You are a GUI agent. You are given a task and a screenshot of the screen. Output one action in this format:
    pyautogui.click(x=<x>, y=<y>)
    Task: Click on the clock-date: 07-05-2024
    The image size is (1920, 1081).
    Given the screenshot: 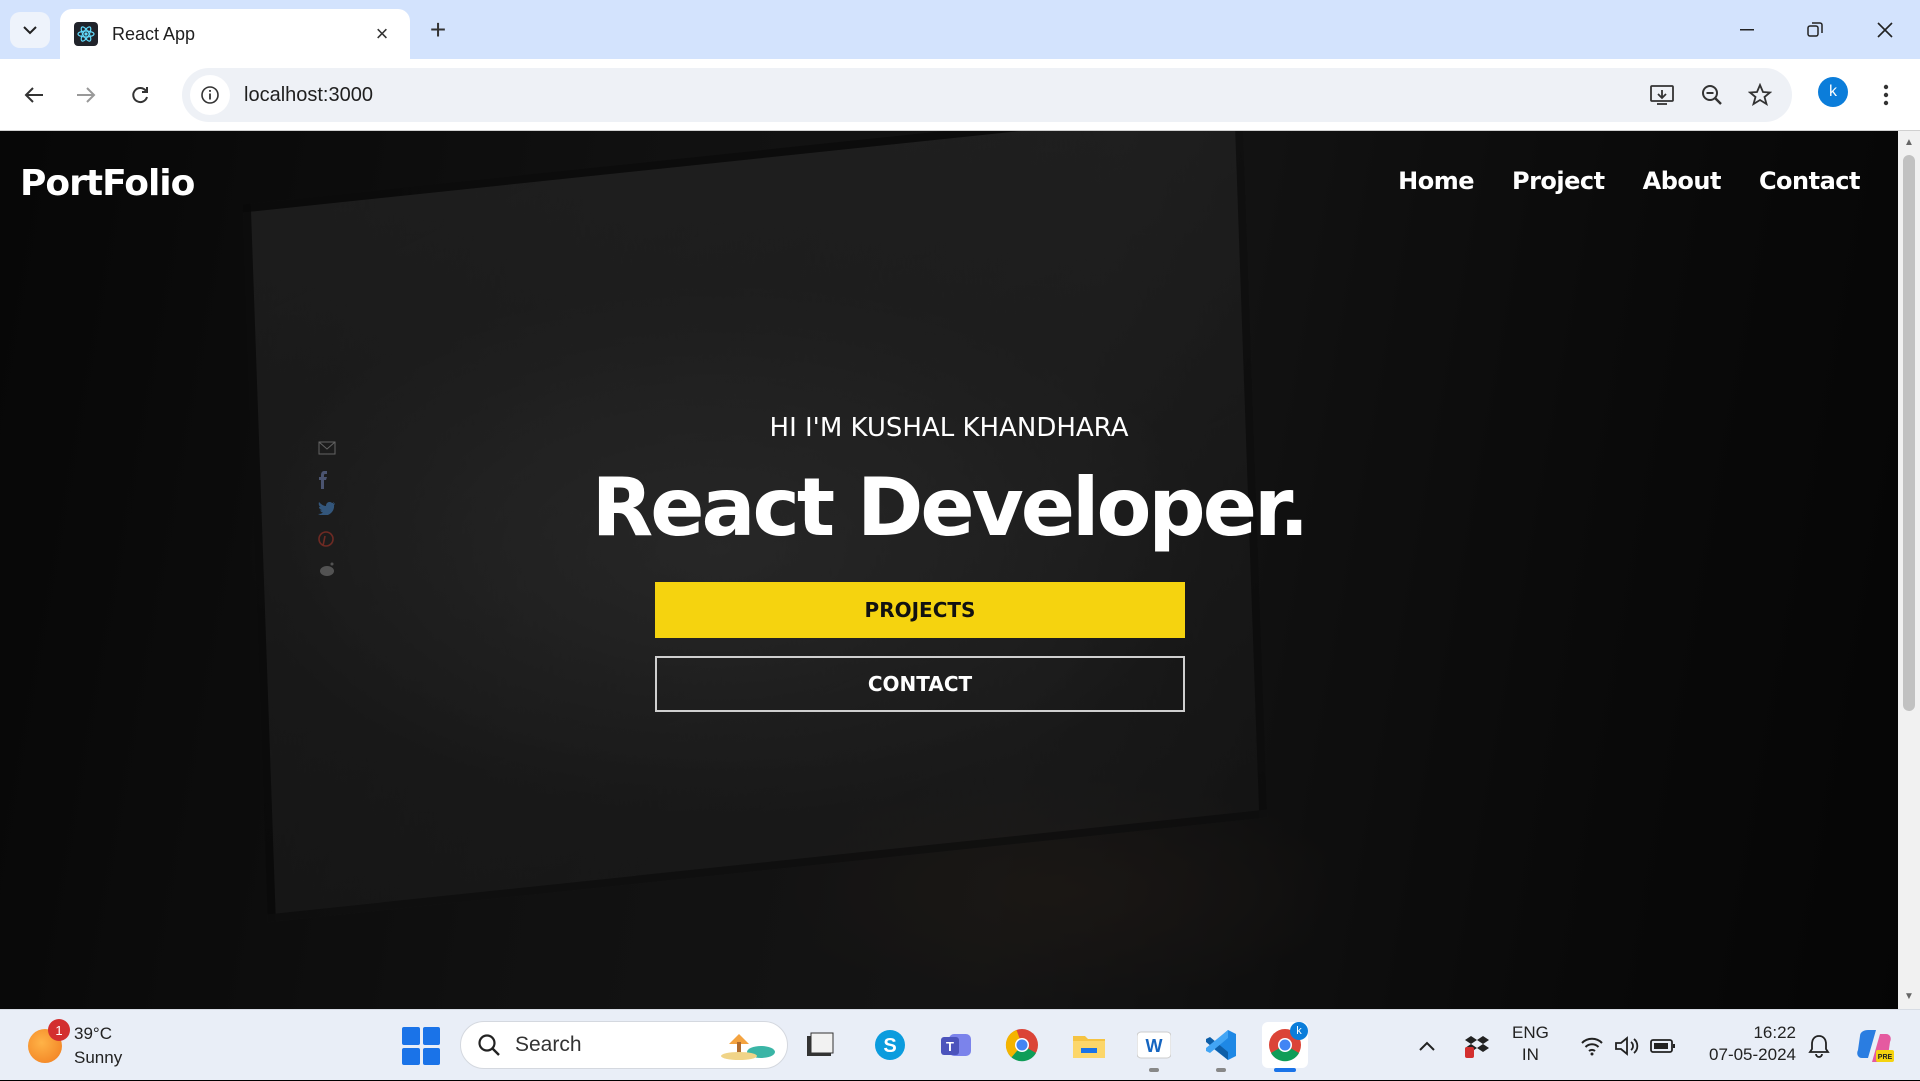 What is the action you would take?
    pyautogui.click(x=1752, y=1054)
    